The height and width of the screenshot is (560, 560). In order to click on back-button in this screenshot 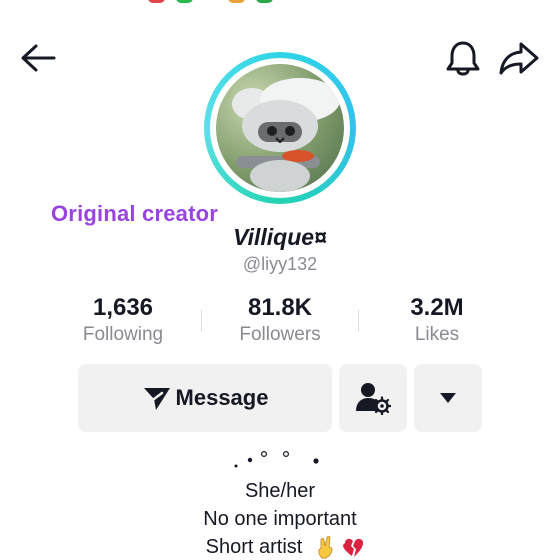, I will do `click(38, 58)`.